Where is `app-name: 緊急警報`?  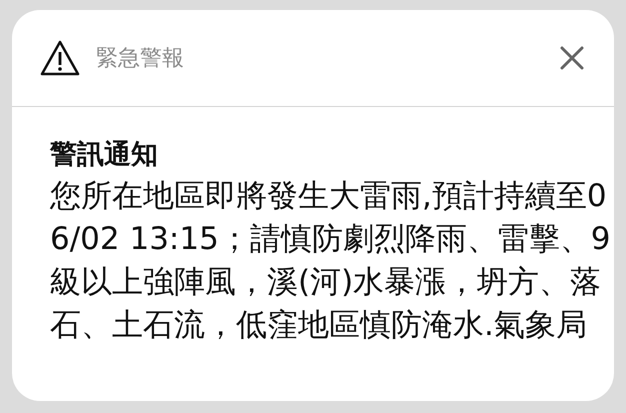 app-name: 緊急警報 is located at coordinates (140, 59).